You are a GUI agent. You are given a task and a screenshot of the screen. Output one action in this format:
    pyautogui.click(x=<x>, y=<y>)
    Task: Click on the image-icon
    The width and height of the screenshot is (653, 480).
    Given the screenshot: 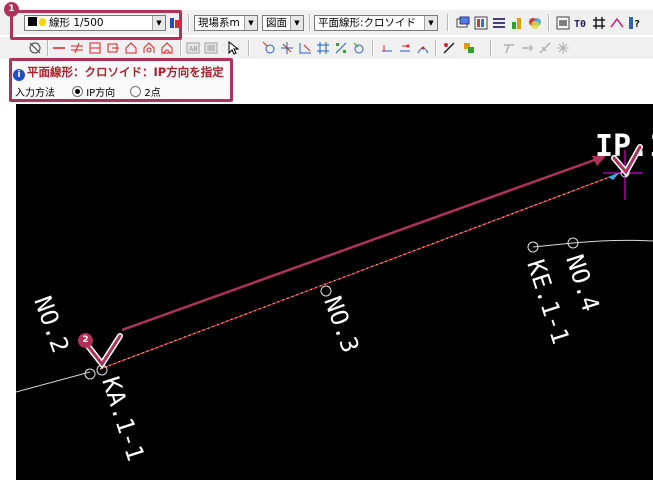 What is the action you would take?
    pyautogui.click(x=211, y=48)
    